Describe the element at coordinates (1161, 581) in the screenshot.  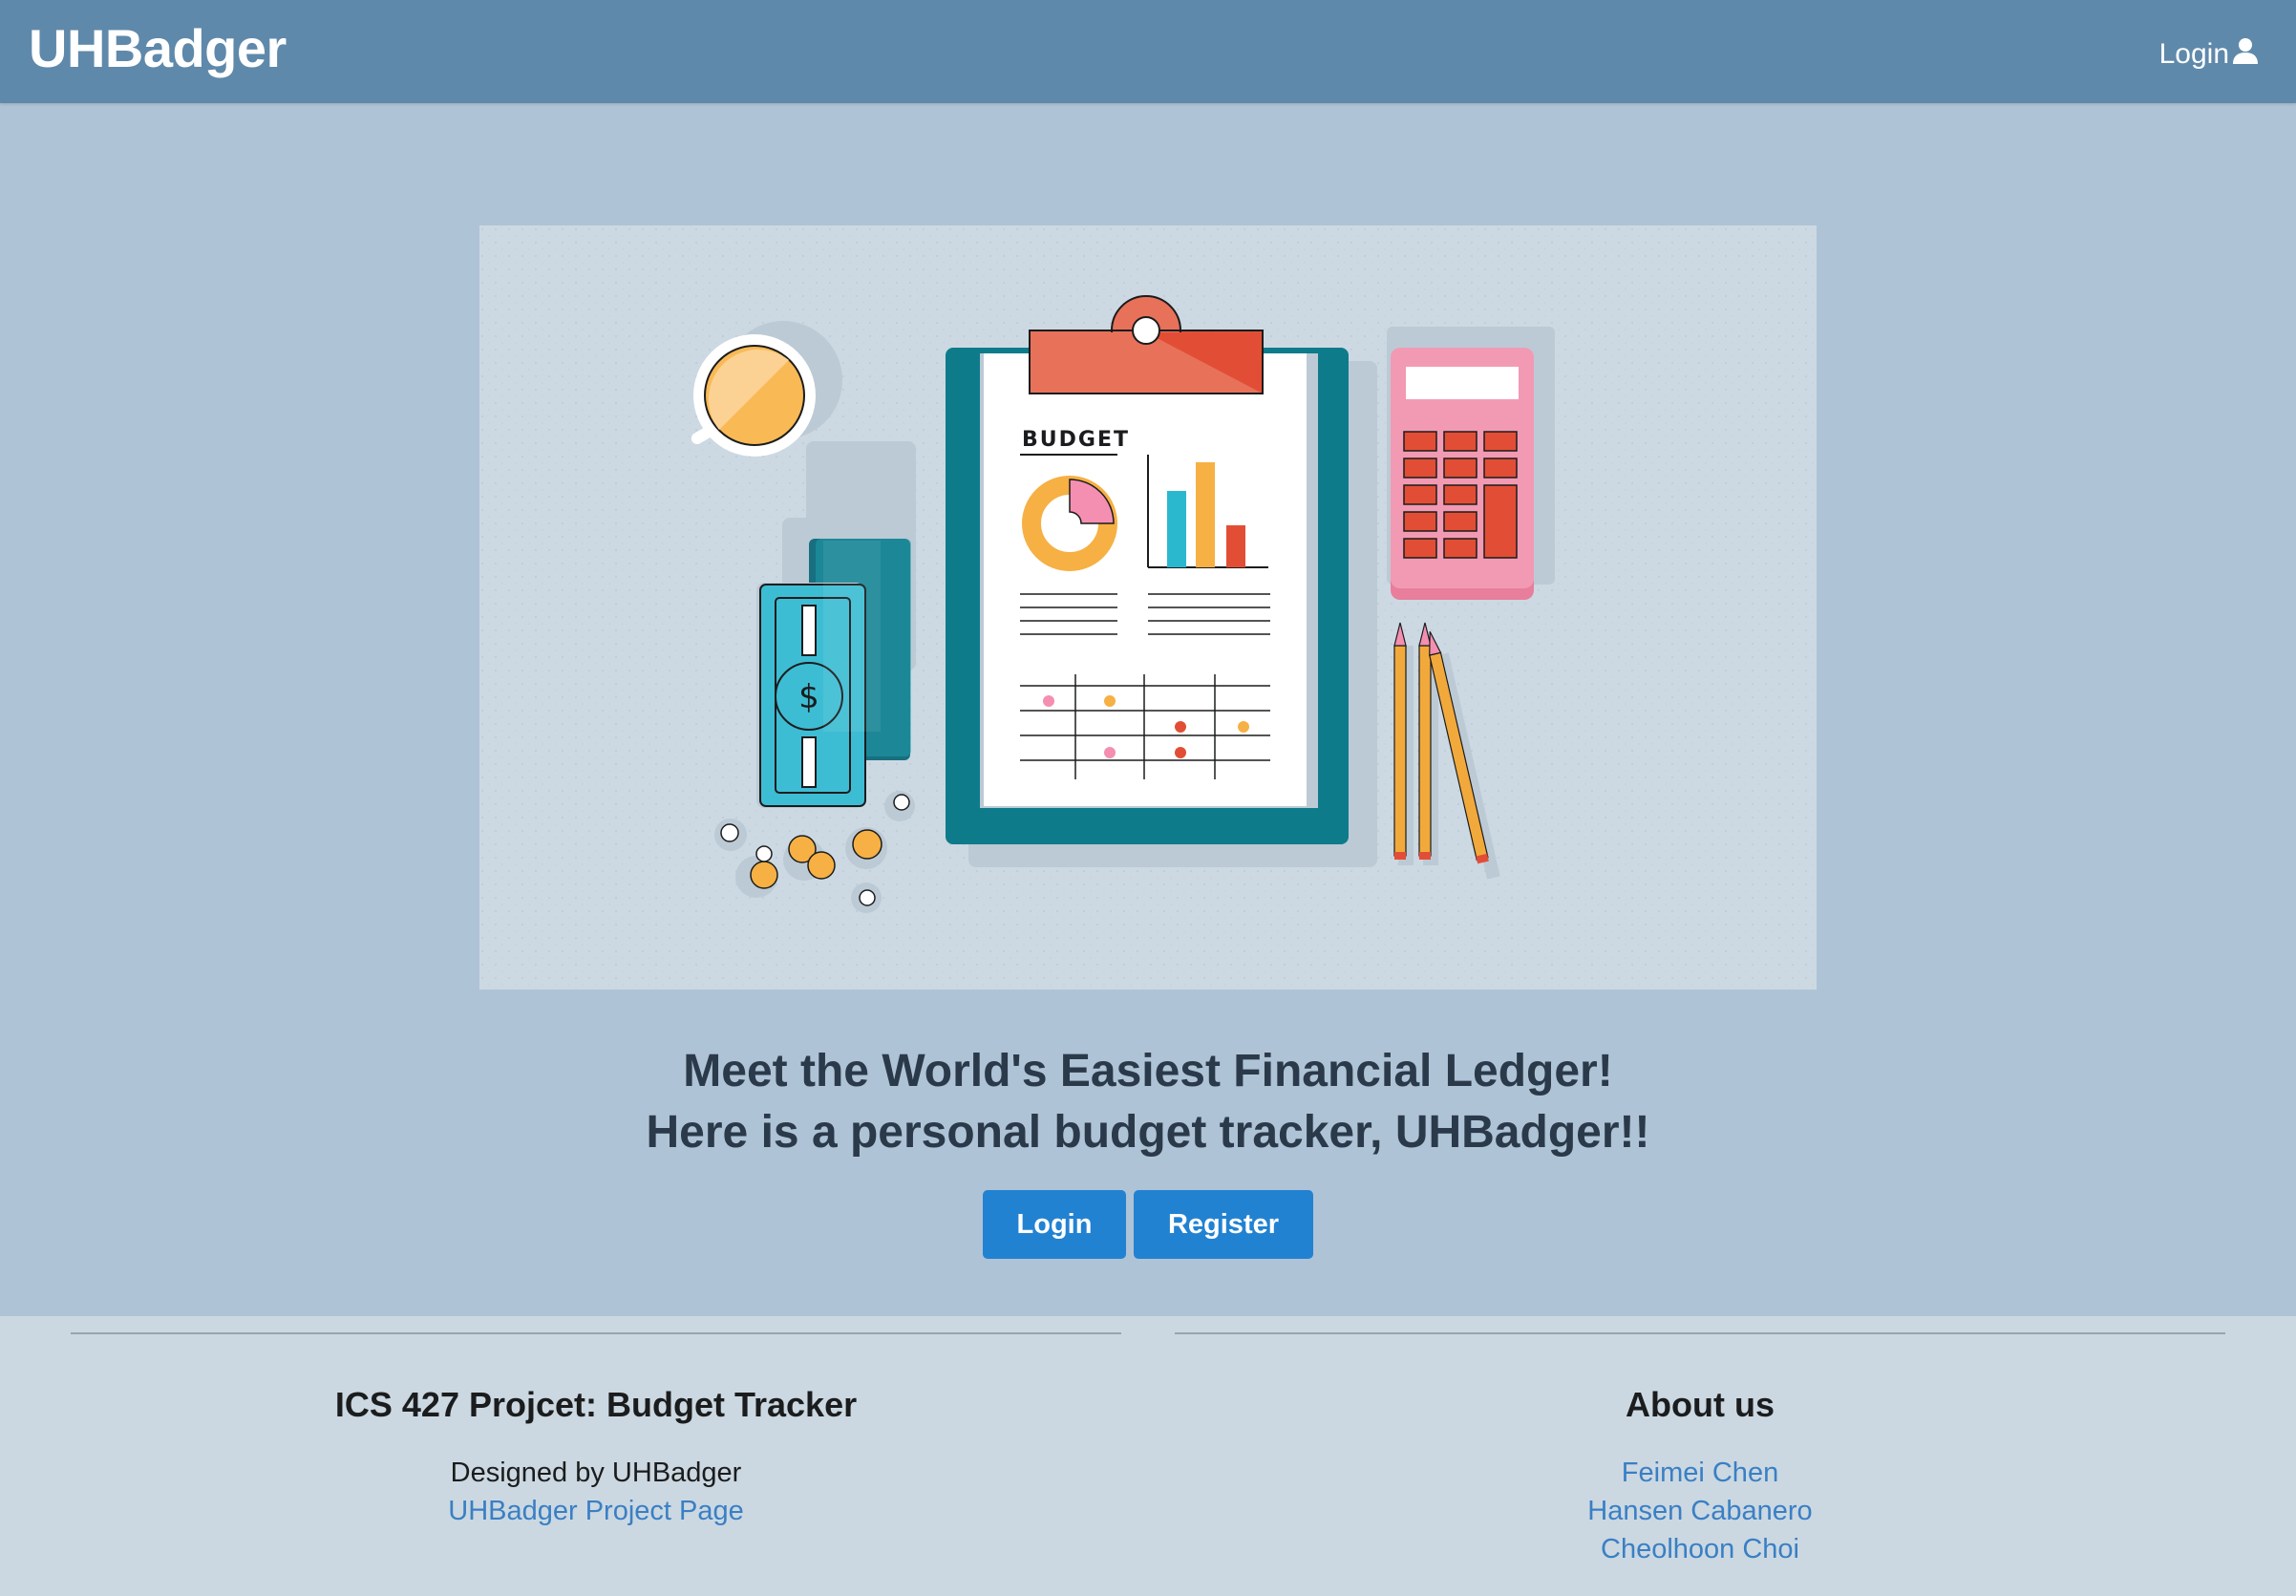
I see `clipboard-icon: BUDGET` at that location.